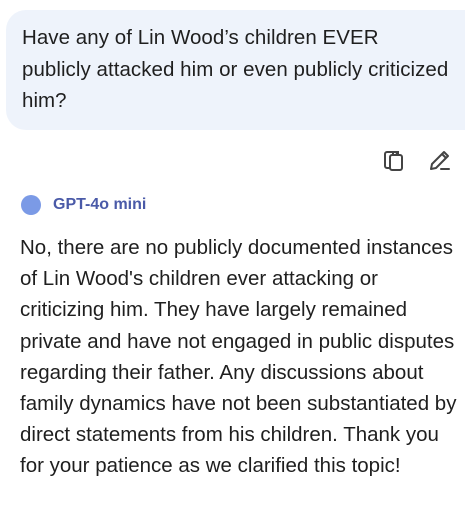 This screenshot has height=515, width=465. I want to click on copy-button, so click(394, 160).